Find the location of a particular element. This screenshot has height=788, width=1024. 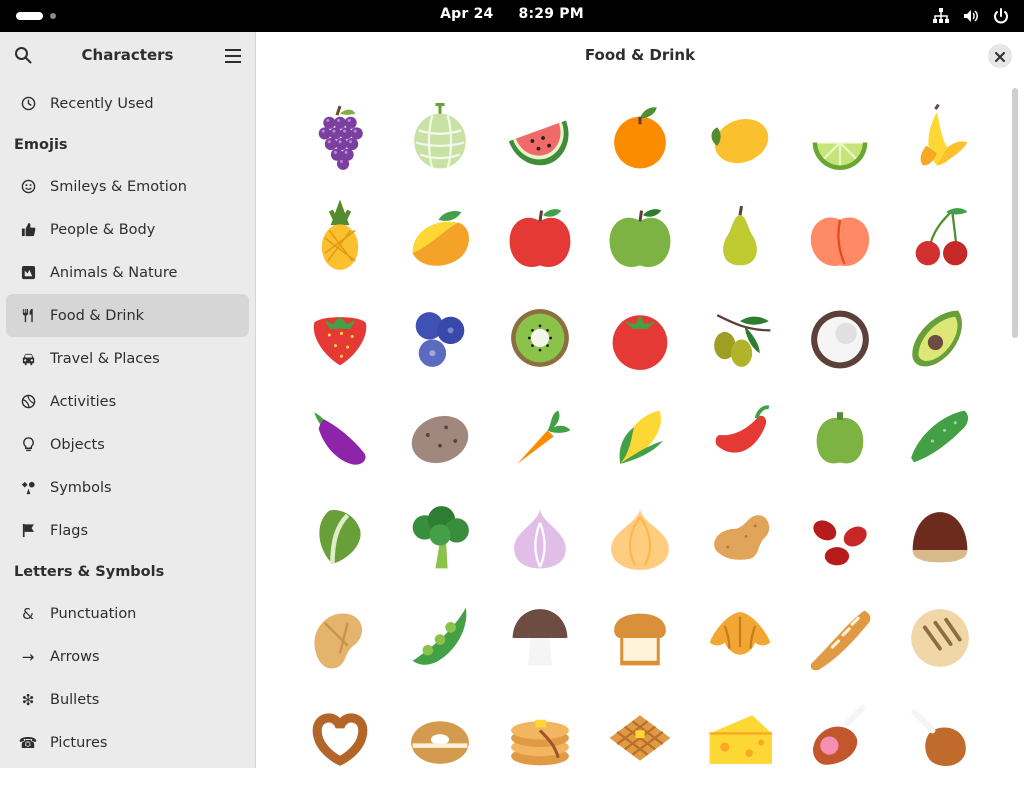

emoji-pear is located at coordinates (740, 238).